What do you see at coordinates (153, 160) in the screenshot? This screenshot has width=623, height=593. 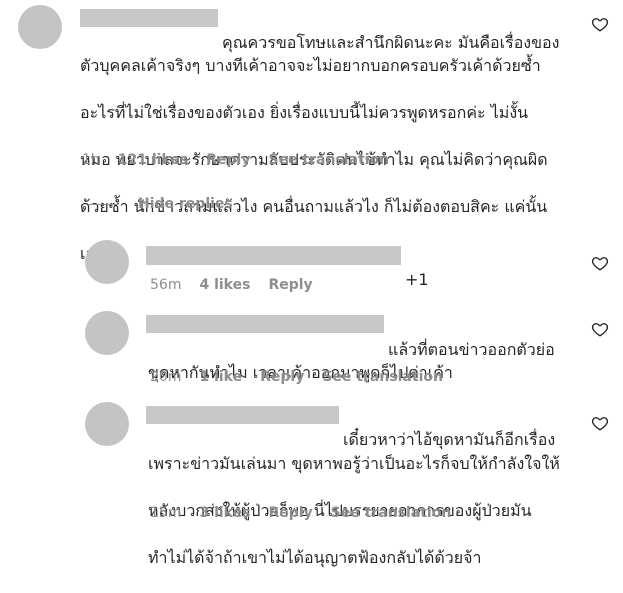 I see `likes-count: 121 likes` at bounding box center [153, 160].